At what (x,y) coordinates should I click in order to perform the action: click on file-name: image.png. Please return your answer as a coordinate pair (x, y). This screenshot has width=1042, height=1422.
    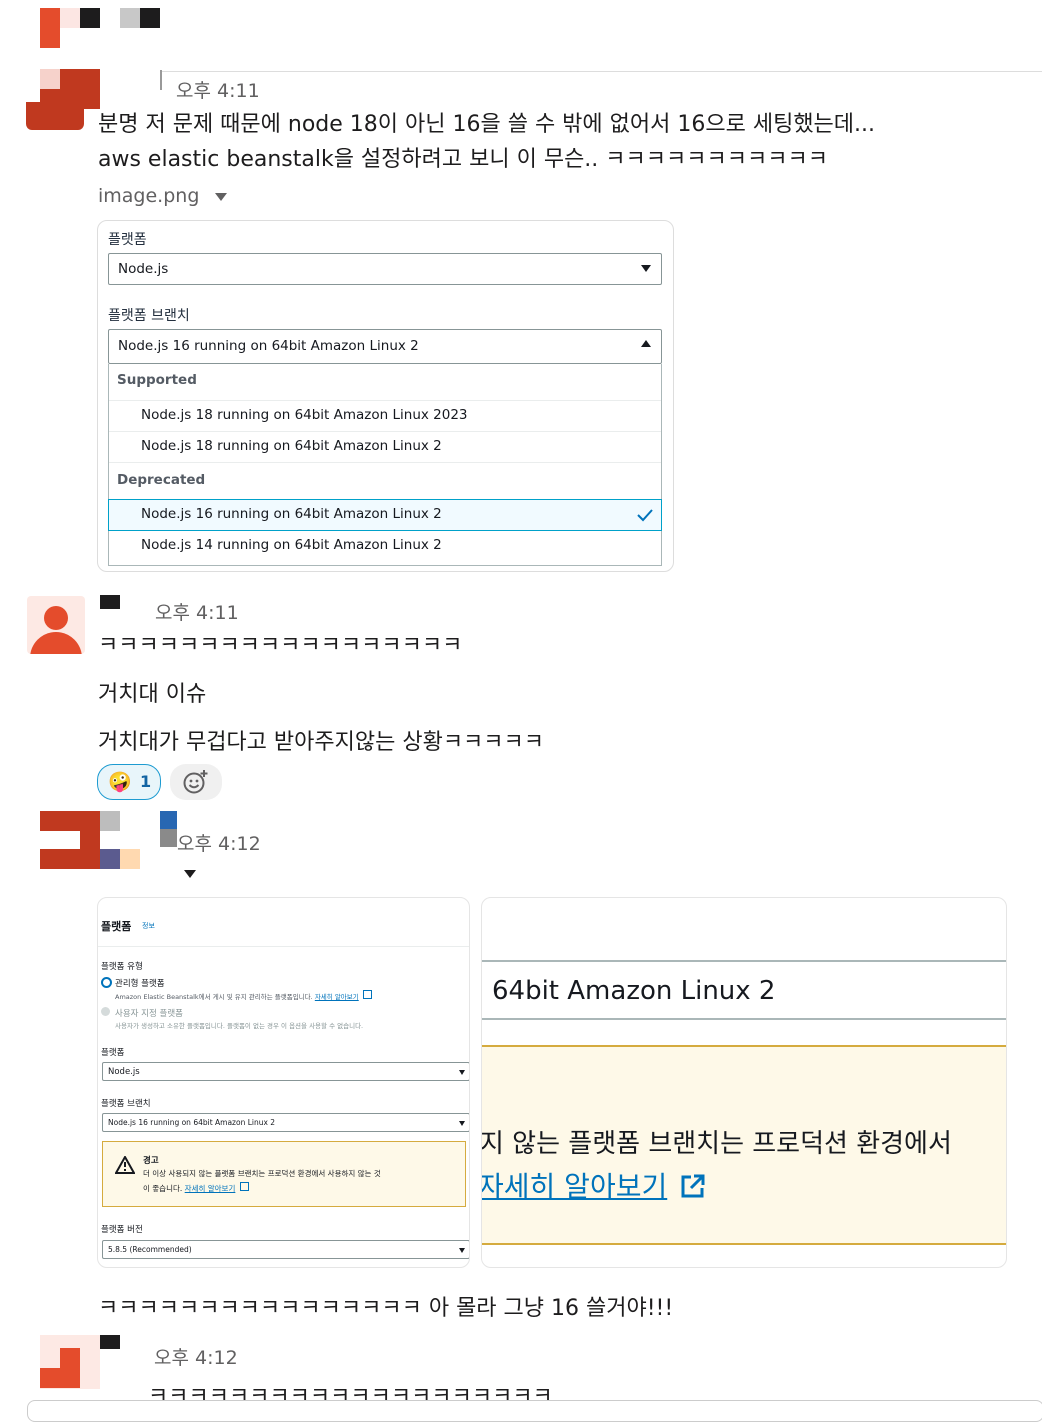
    Looking at the image, I should click on (149, 196).